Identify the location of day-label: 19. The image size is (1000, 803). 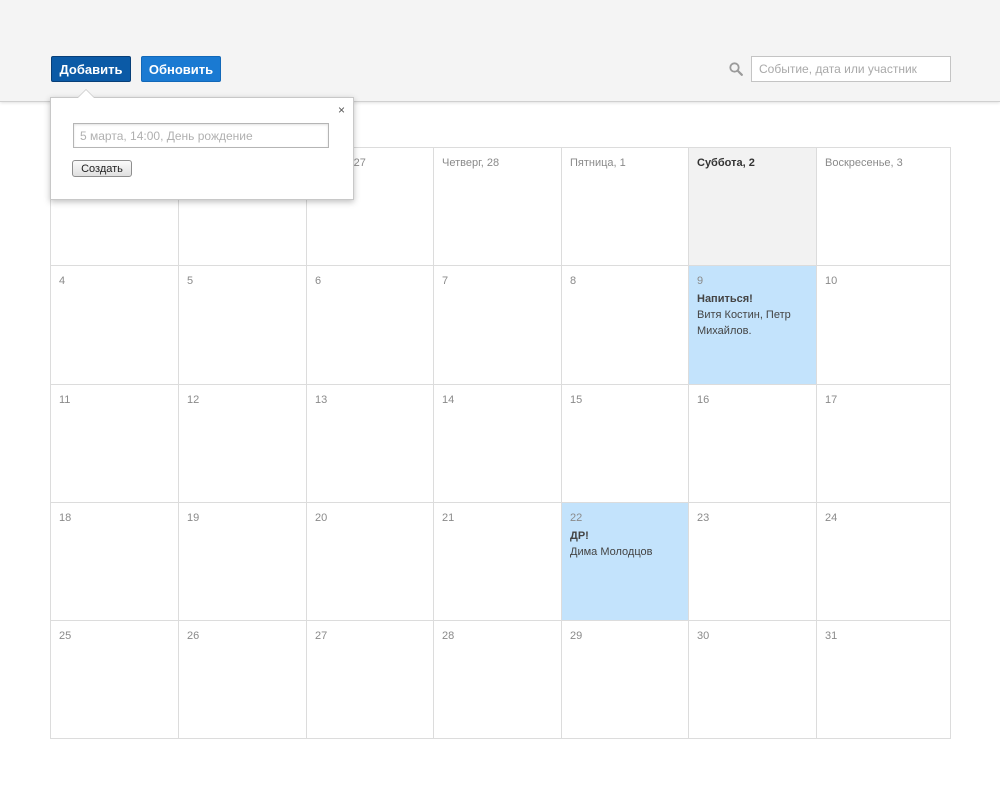
(193, 518).